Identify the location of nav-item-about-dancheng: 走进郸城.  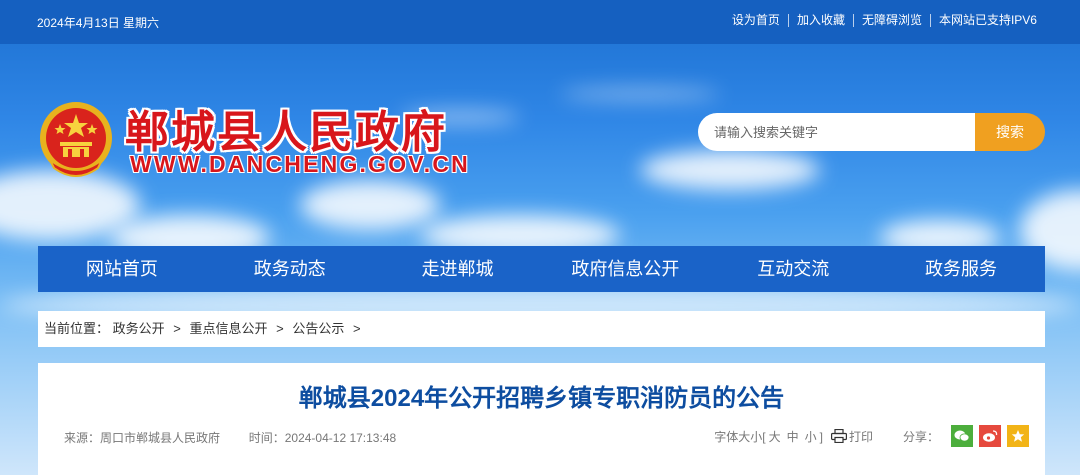
(458, 269).